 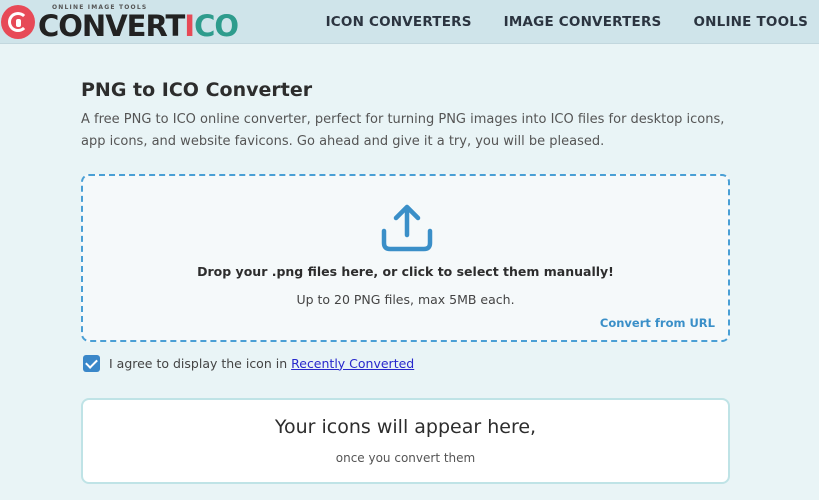 What do you see at coordinates (18, 22) in the screenshot?
I see `logo-badge-icon` at bounding box center [18, 22].